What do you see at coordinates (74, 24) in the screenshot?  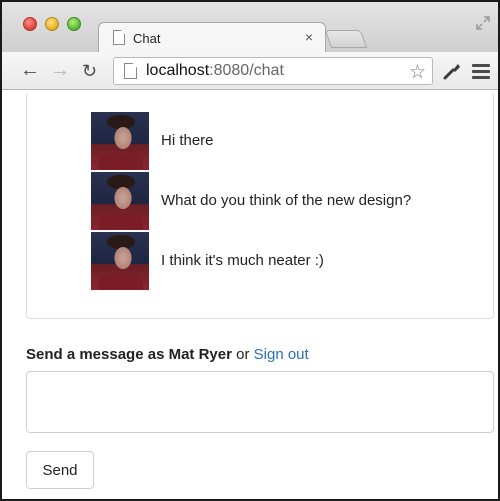 I see `zoom-window-button` at bounding box center [74, 24].